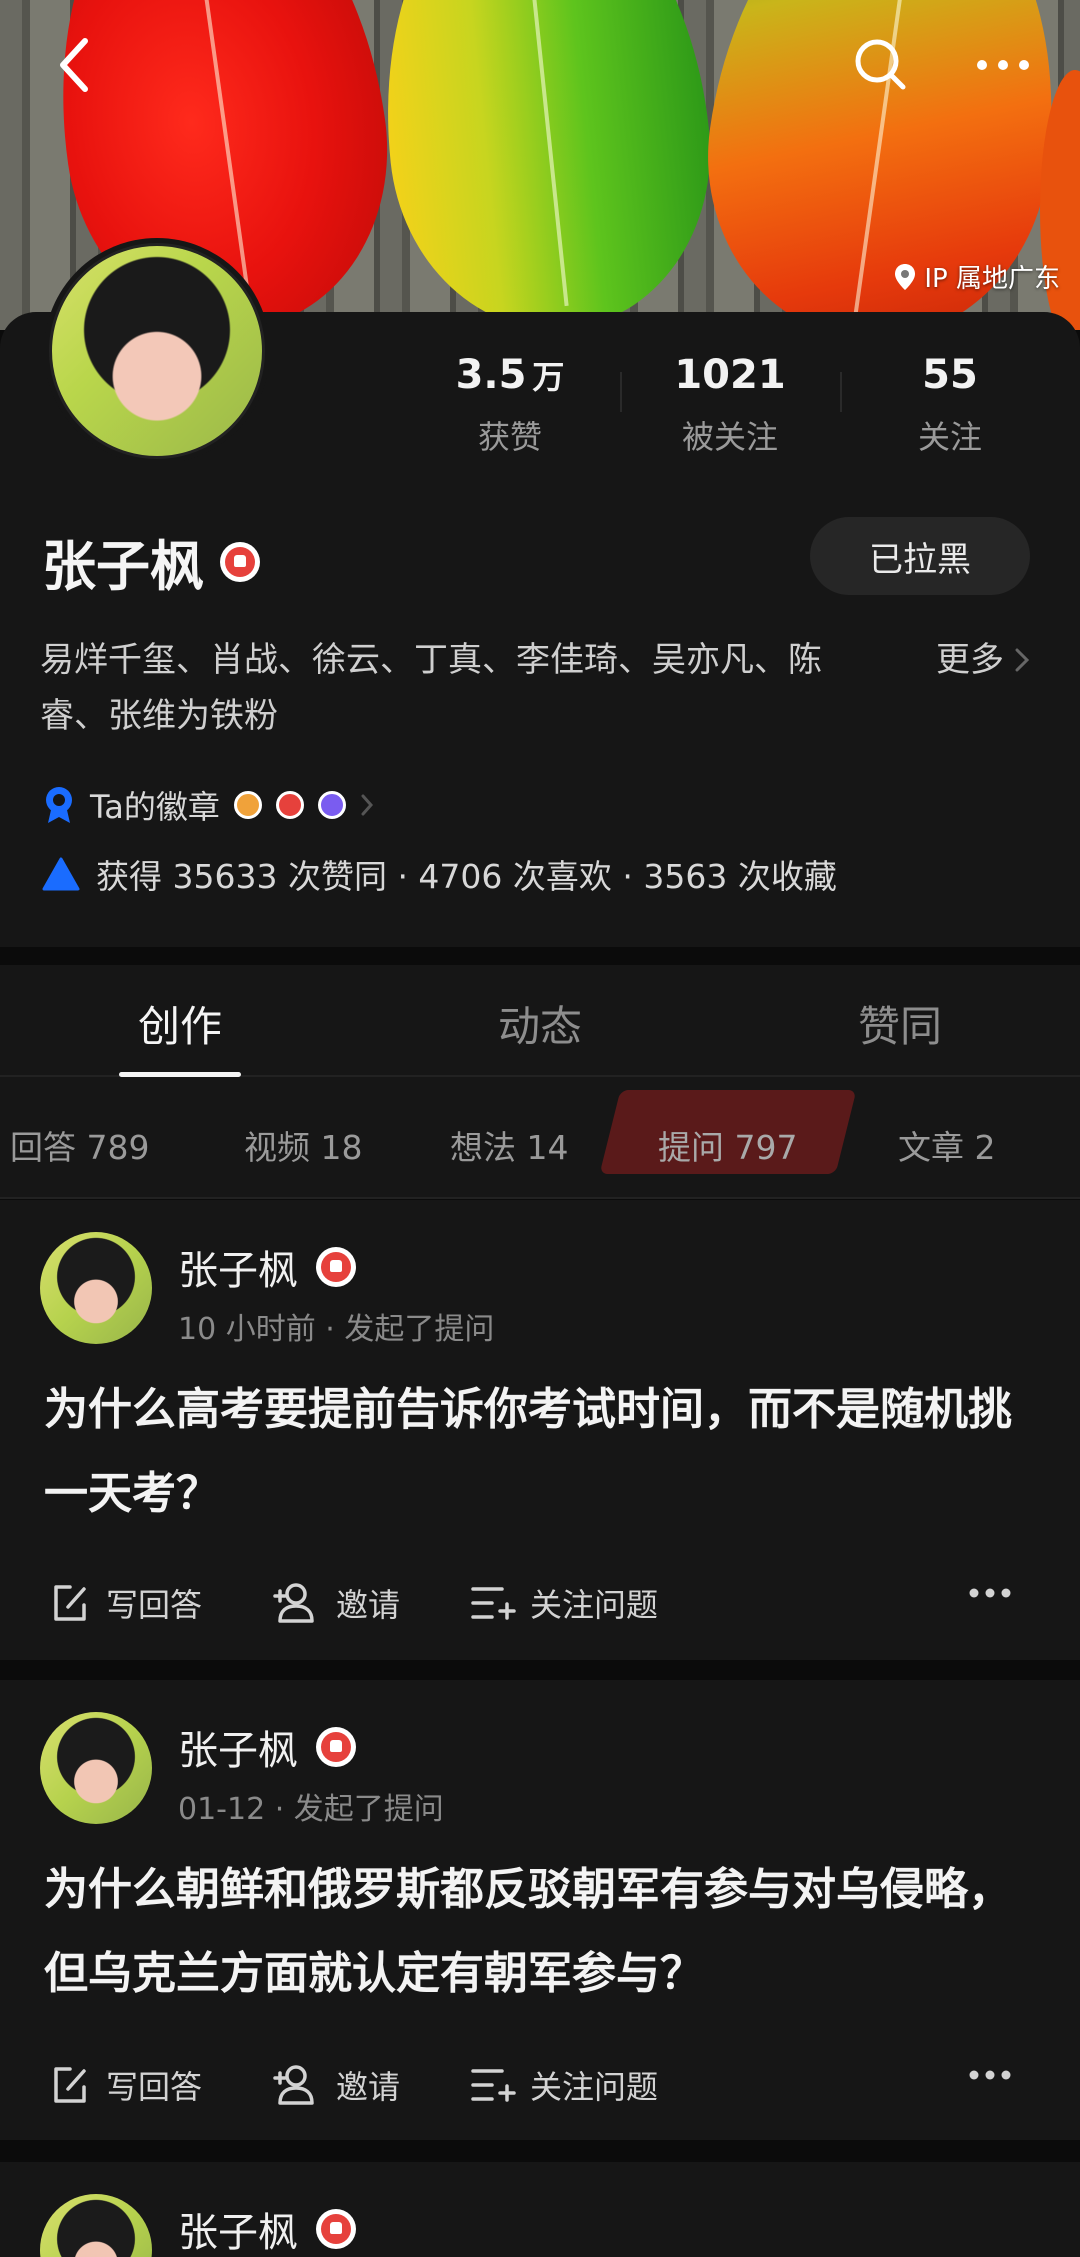 This screenshot has width=1080, height=2257. I want to click on question-card: 张子枫, so click(540, 2209).